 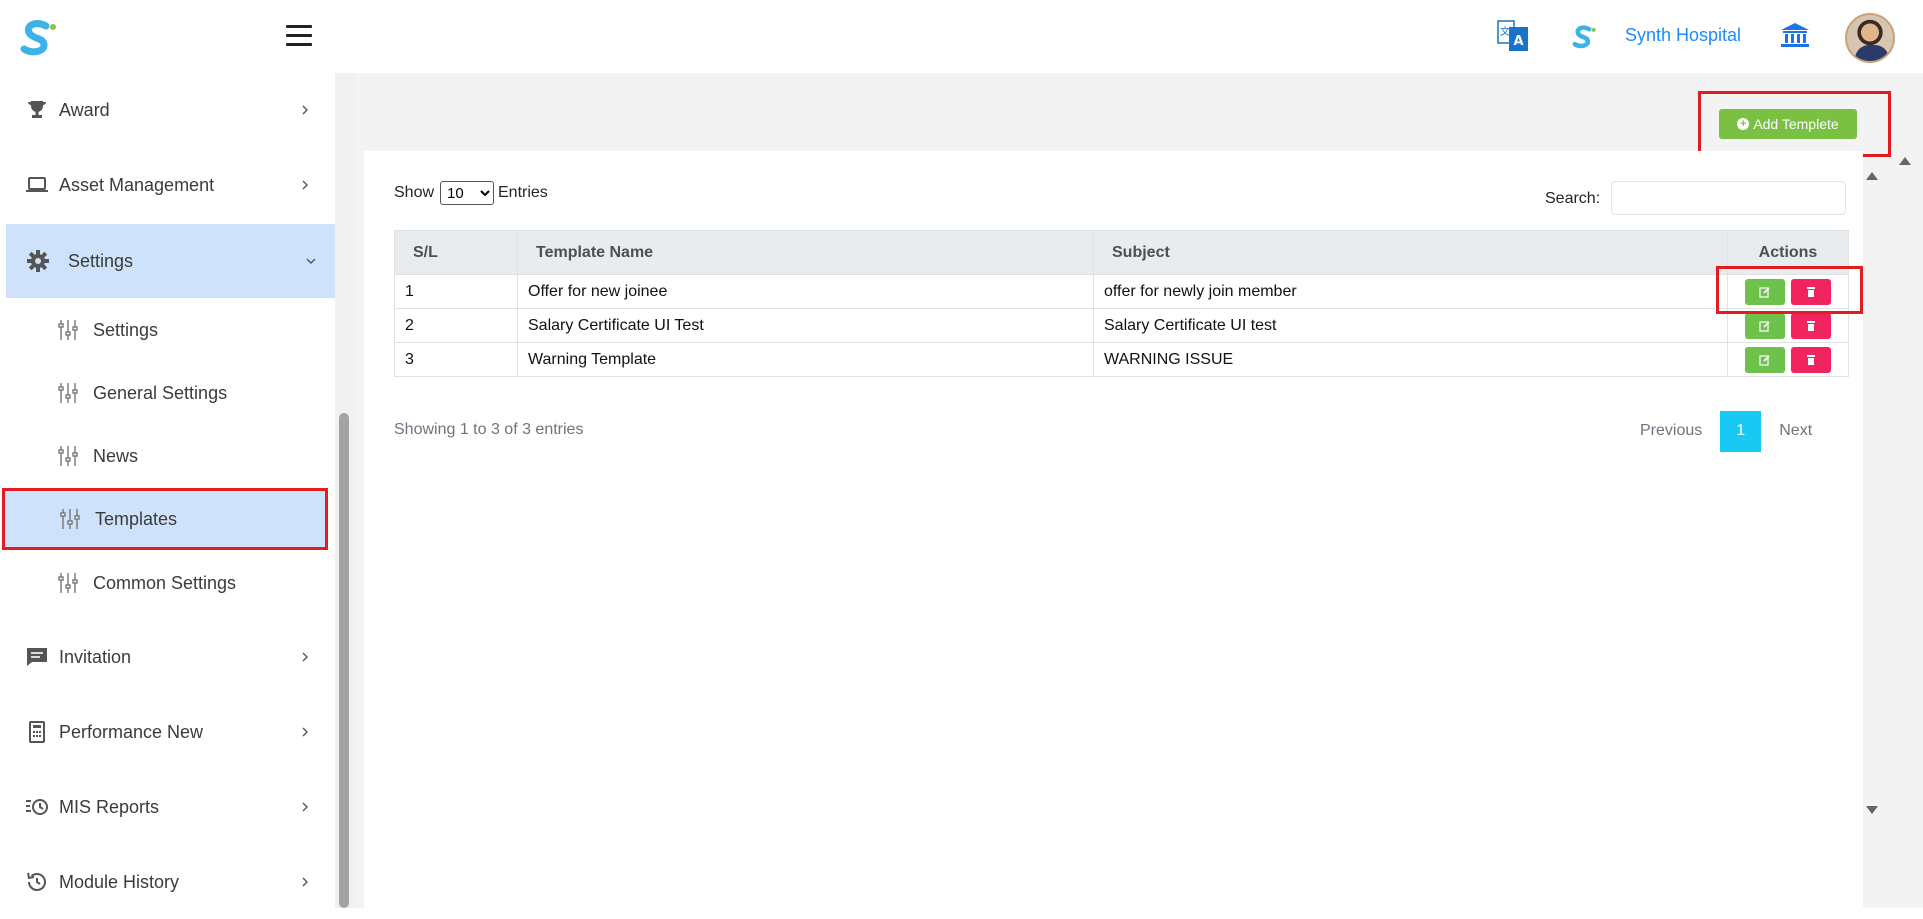 I want to click on submenu-item-settings: Settings, so click(x=165, y=330).